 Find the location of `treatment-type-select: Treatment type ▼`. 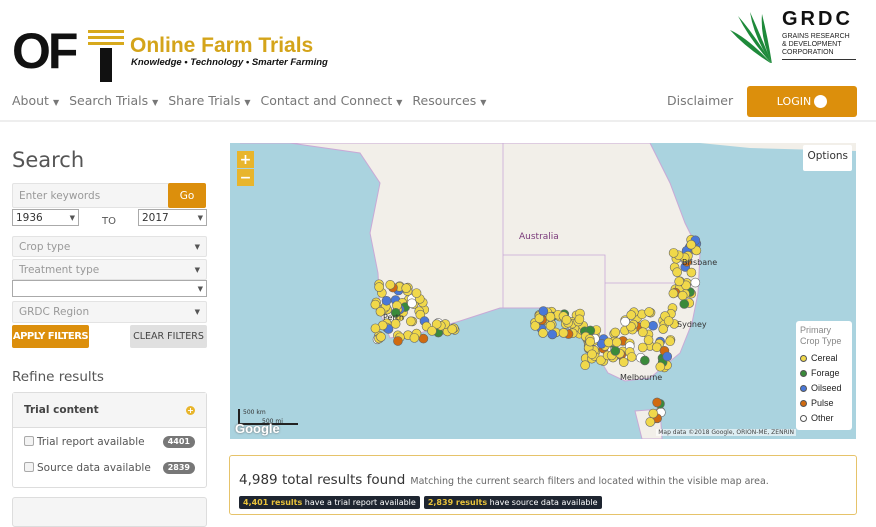

treatment-type-select: Treatment type ▼ is located at coordinates (109, 269).